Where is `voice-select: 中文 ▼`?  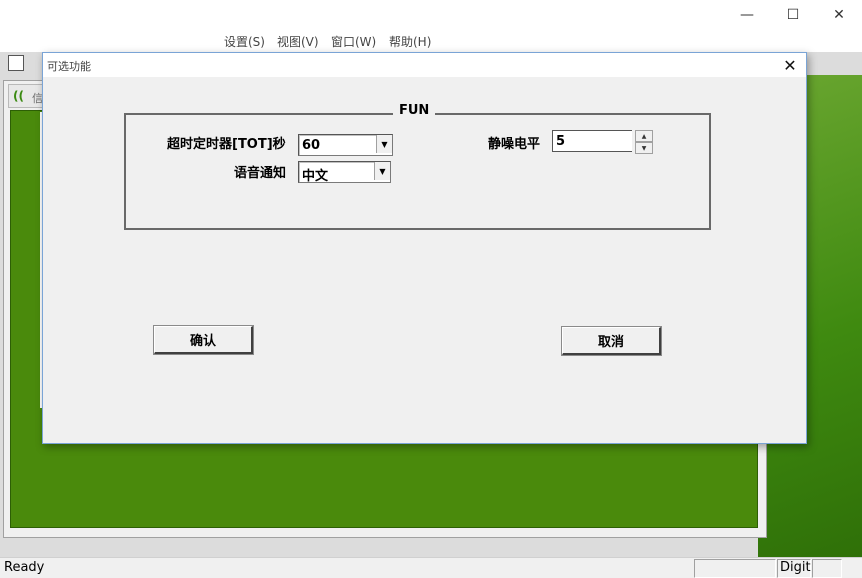
voice-select: 中文 ▼ is located at coordinates (344, 172).